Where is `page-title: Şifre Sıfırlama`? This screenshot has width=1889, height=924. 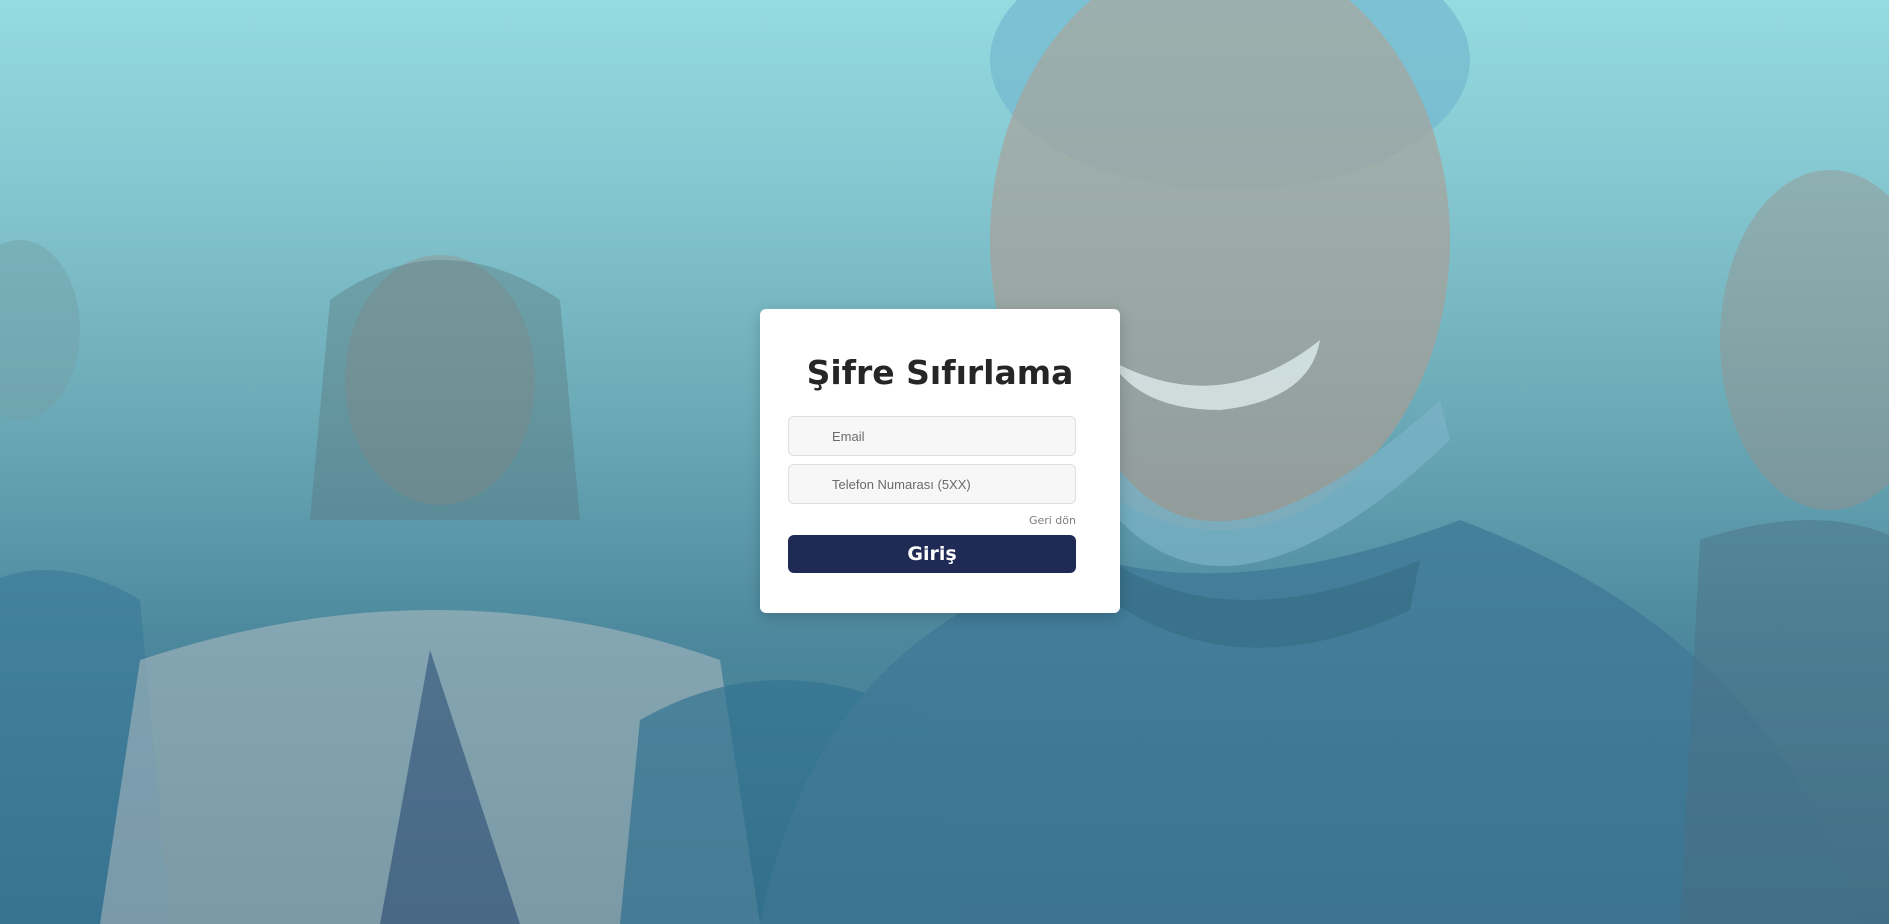
page-title: Şifre Sıfırlama is located at coordinates (940, 372).